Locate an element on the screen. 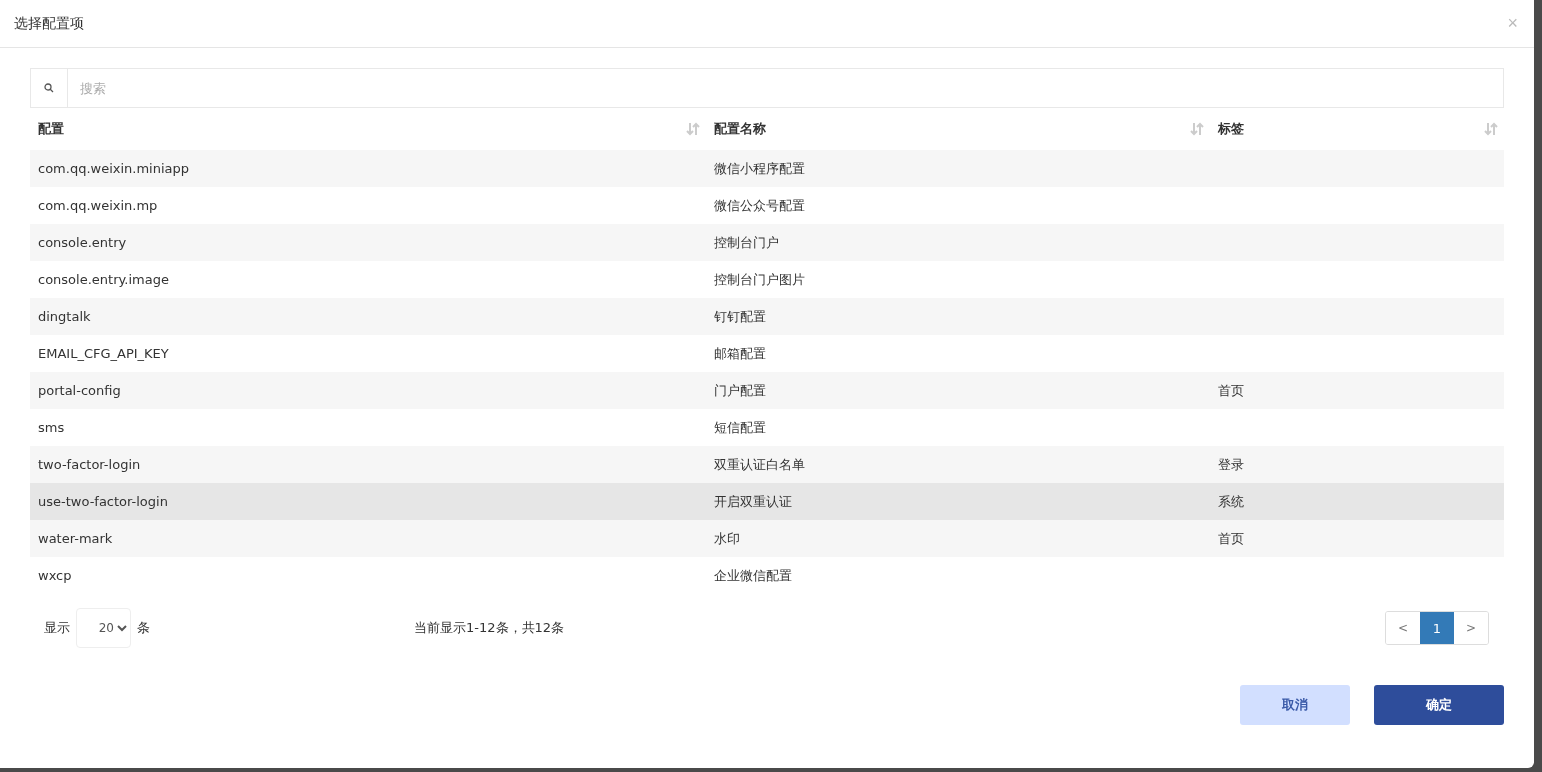  table-row: com.qq.weixin.miniapp 微信小程序配置 is located at coordinates (767, 168).